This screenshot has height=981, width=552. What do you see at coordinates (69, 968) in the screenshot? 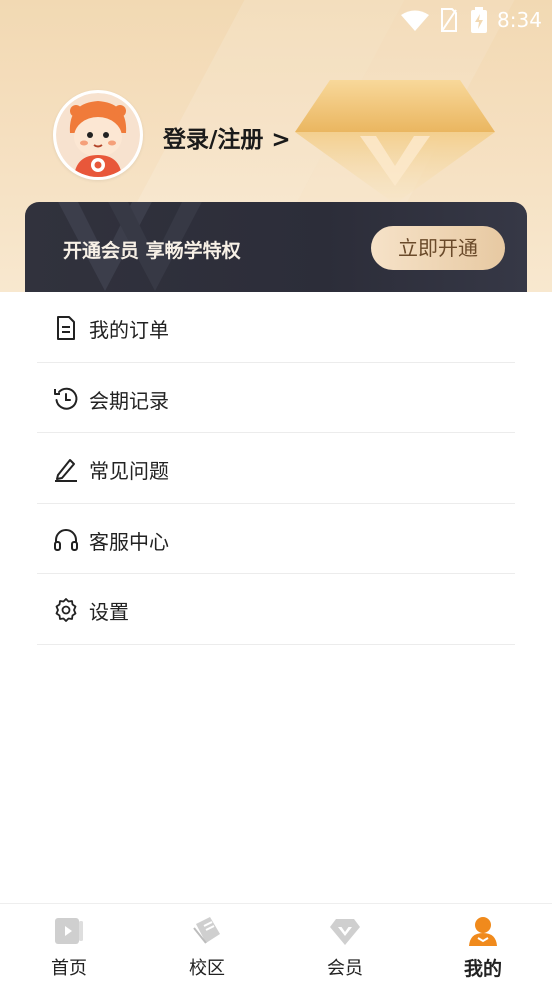
I see `tab-label: 首页` at bounding box center [69, 968].